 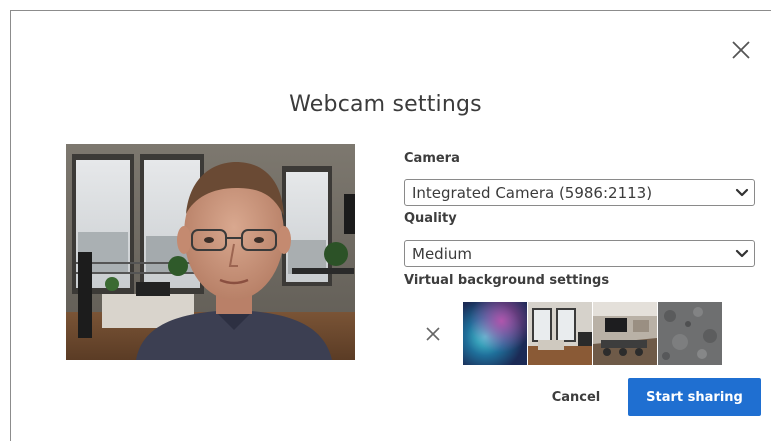 I want to click on background-option-office, so click(x=560, y=333).